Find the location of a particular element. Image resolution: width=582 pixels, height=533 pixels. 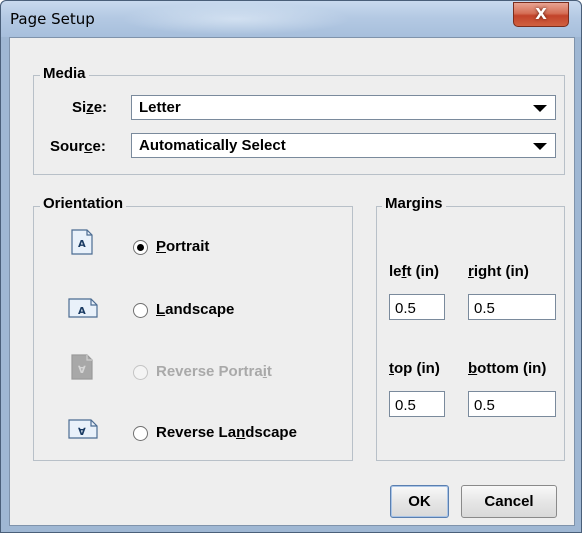

right-margin-label: right (in) is located at coordinates (498, 271).